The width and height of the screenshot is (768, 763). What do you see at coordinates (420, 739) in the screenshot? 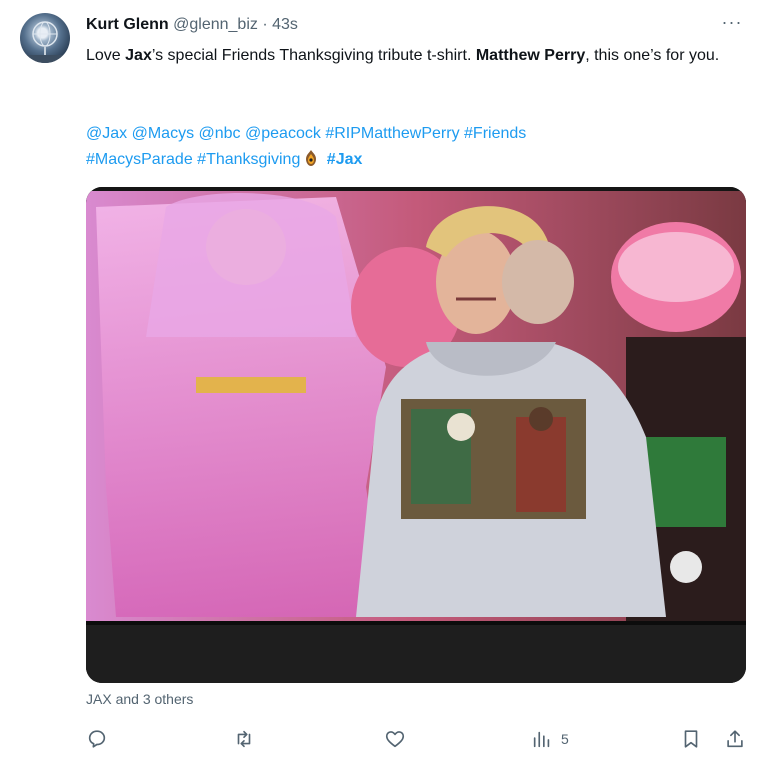
I see `action-bar: 5` at bounding box center [420, 739].